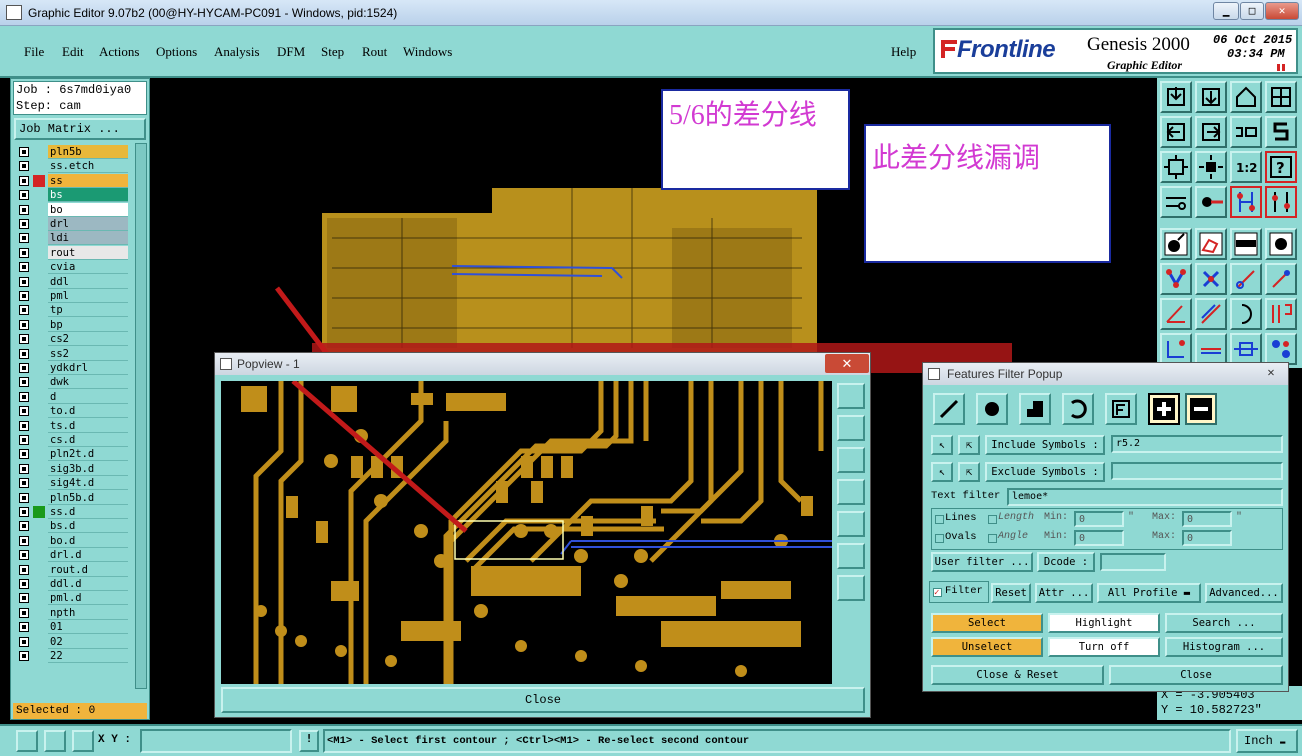  Describe the element at coordinates (72, 324) in the screenshot. I see `layer-row: bp` at that location.